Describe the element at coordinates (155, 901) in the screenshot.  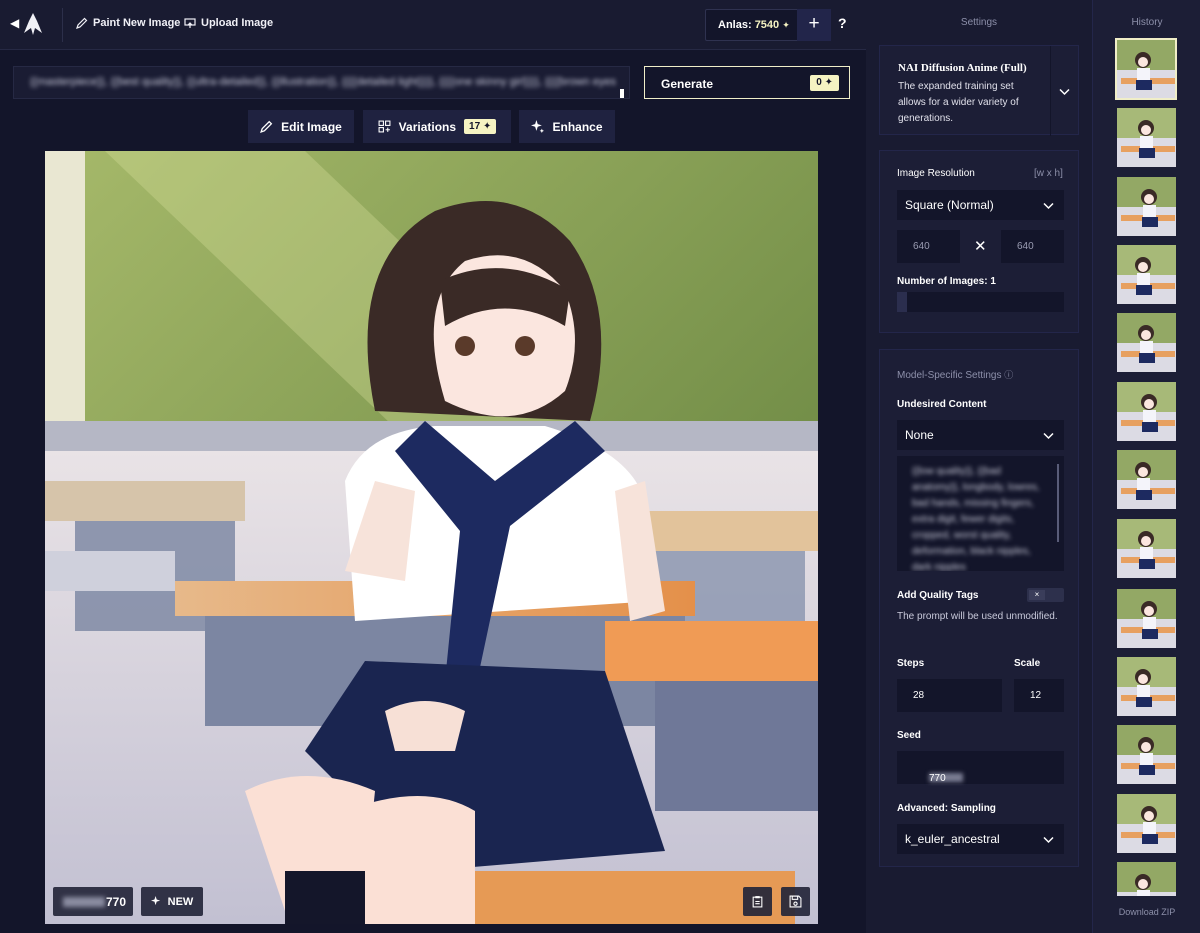
I see `sparkle-icon` at that location.